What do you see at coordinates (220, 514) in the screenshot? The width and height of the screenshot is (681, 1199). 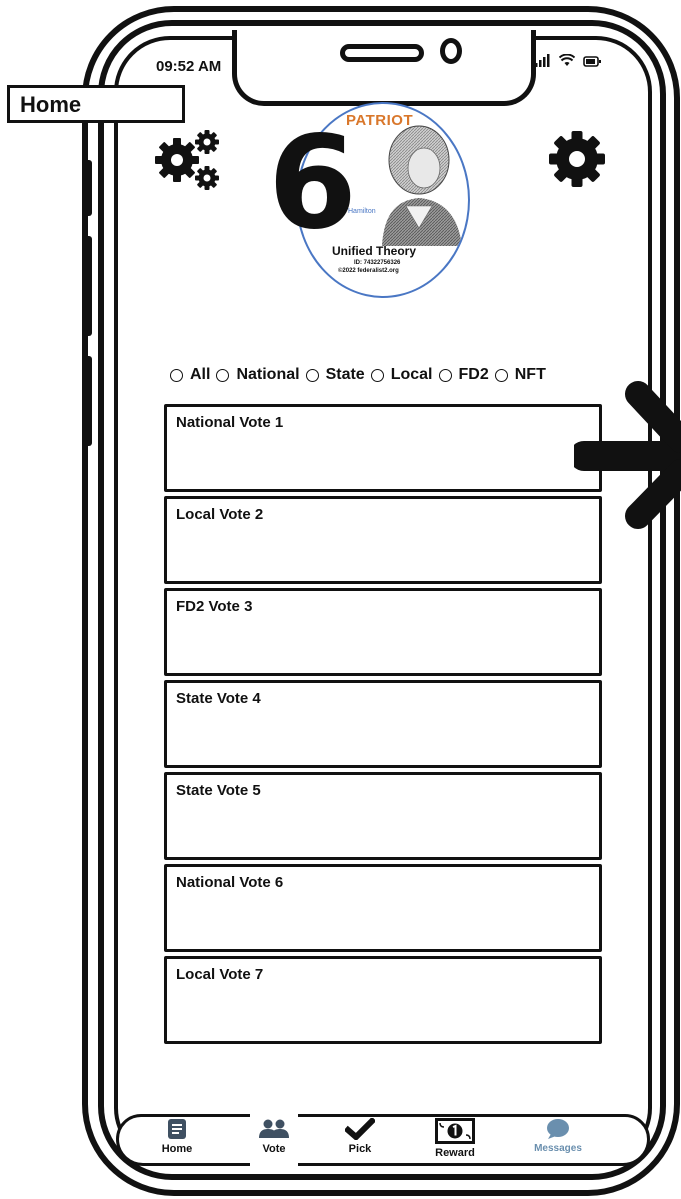 I see `vote-title: Local Vote 2` at bounding box center [220, 514].